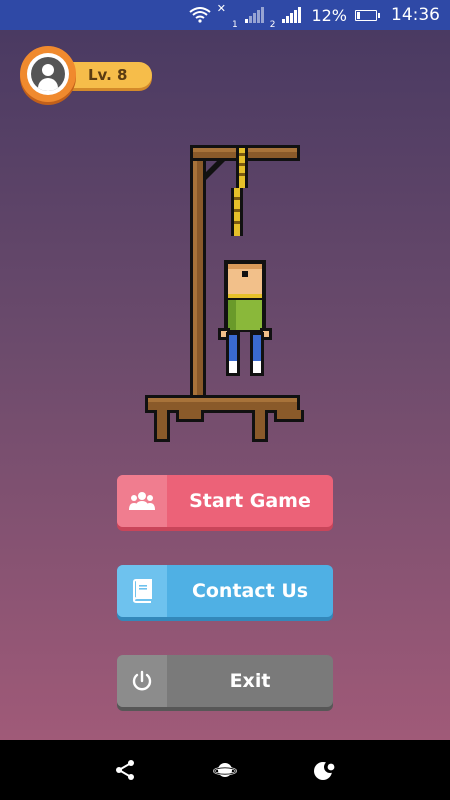 This screenshot has height=800, width=450. I want to click on wifi-icon, so click(200, 15).